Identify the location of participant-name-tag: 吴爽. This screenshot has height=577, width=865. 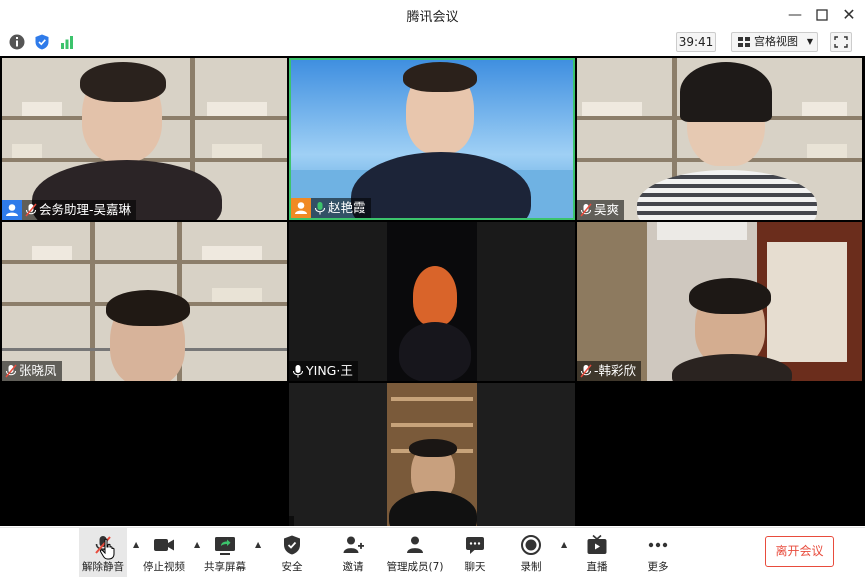
(601, 210).